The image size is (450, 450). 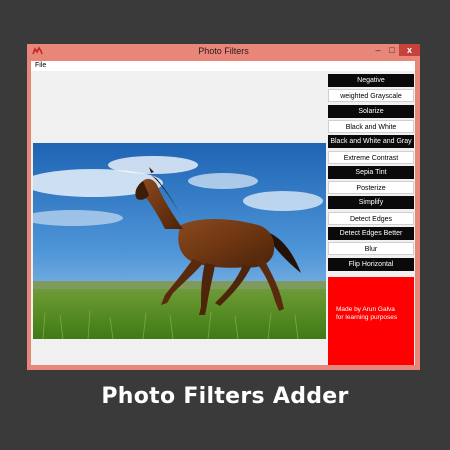 I want to click on menu-bar: File, so click(x=223, y=66).